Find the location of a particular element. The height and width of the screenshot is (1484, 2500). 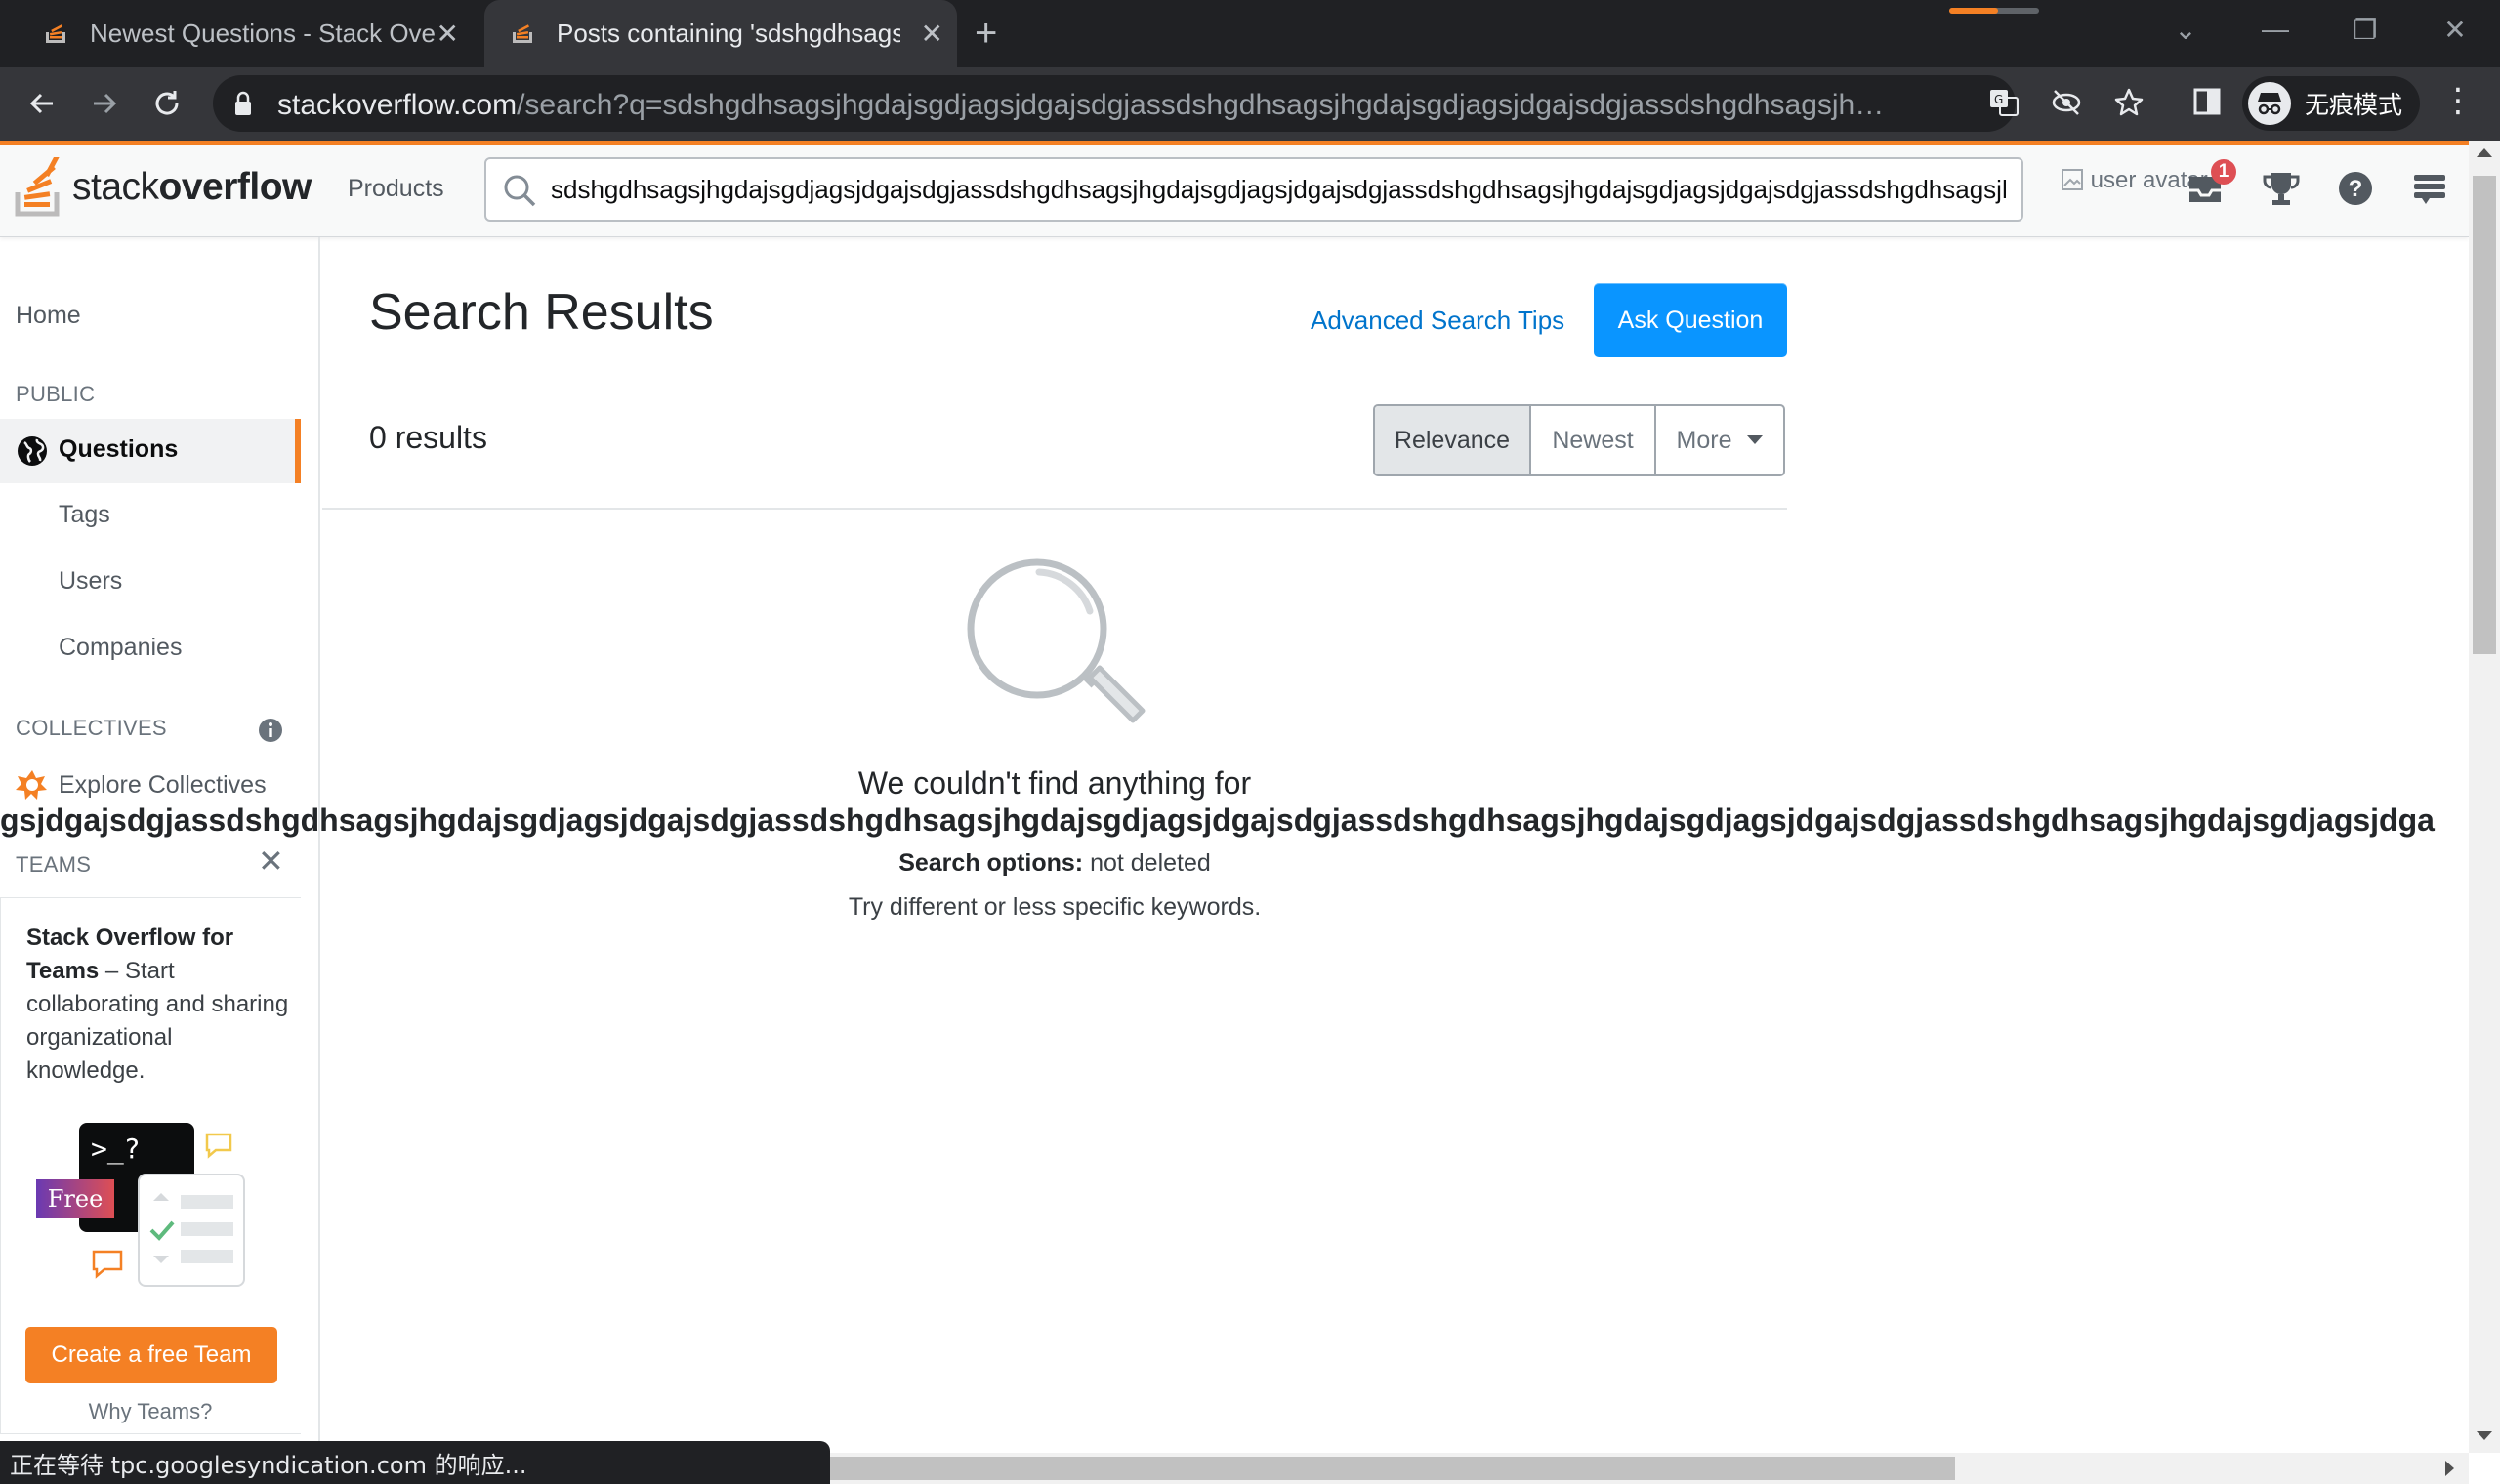

page-title: Search Results is located at coordinates (541, 313).